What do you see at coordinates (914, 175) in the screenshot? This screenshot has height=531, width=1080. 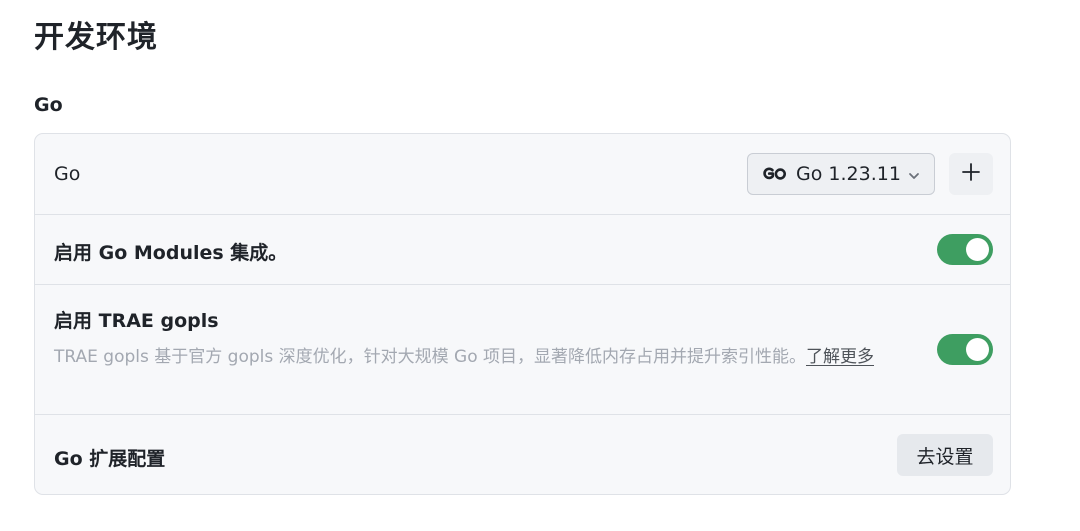 I see `chevron-down-icon` at bounding box center [914, 175].